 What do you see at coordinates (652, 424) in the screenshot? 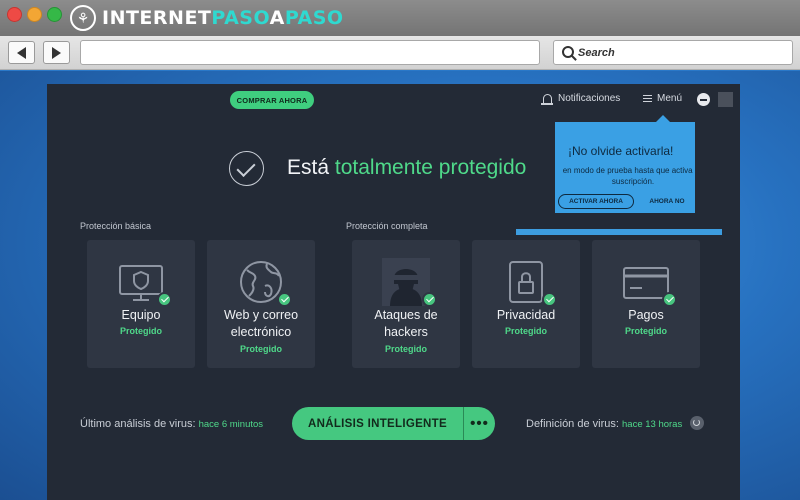
I see `definitions-value: hace 13 horas` at bounding box center [652, 424].